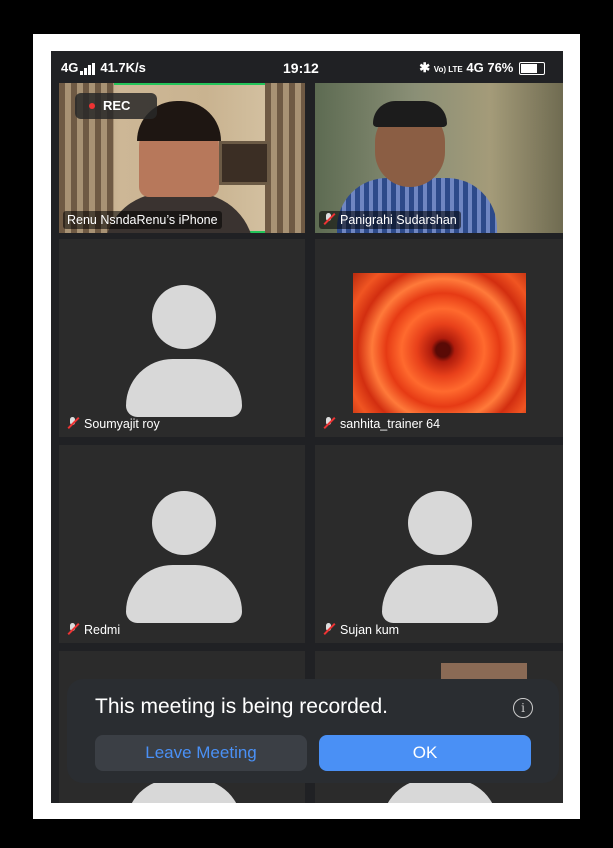 This screenshot has height=848, width=613. I want to click on participant-tile-sanhita: sanhita_trainer 64, so click(439, 338).